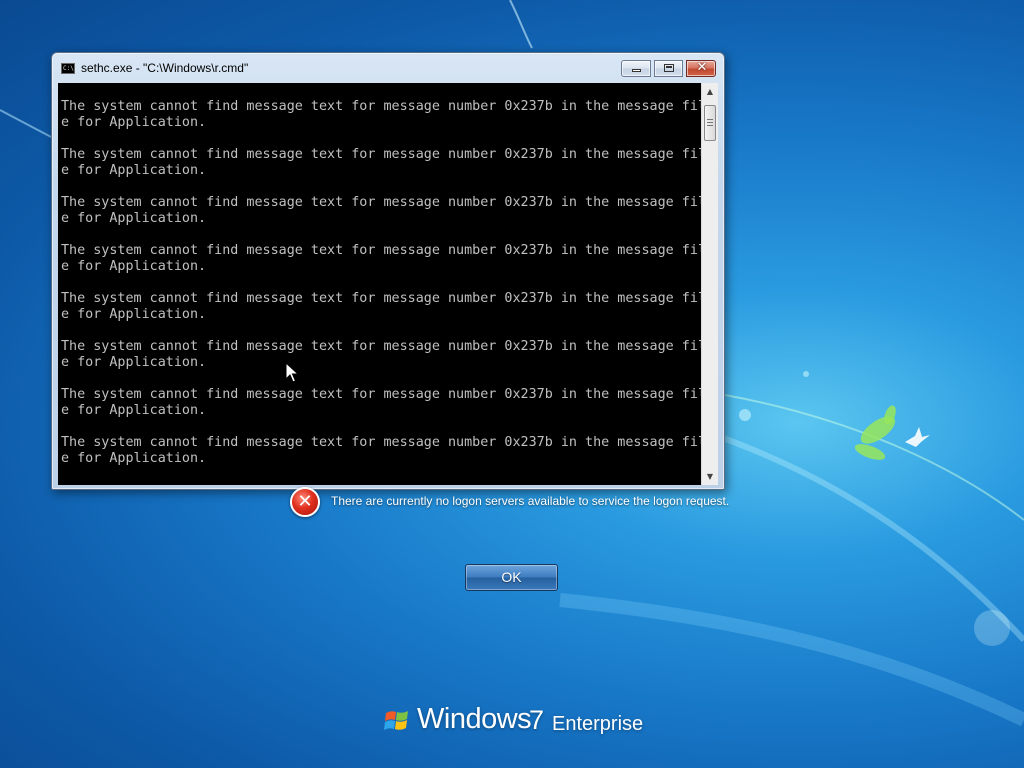  I want to click on scroll-thumb, so click(710, 123).